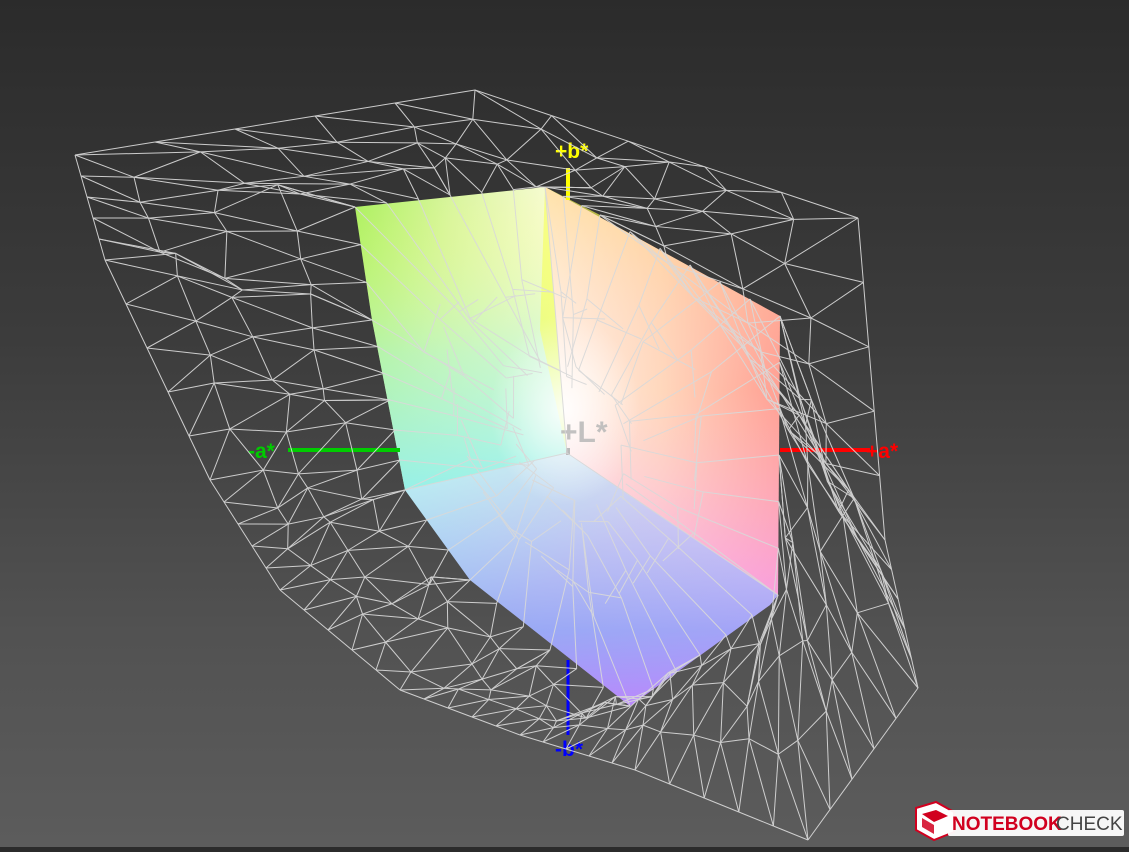 This screenshot has width=1129, height=852. Describe the element at coordinates (1007, 824) in the screenshot. I see `watermark-brand-prefix: NOTEBOOK` at that location.